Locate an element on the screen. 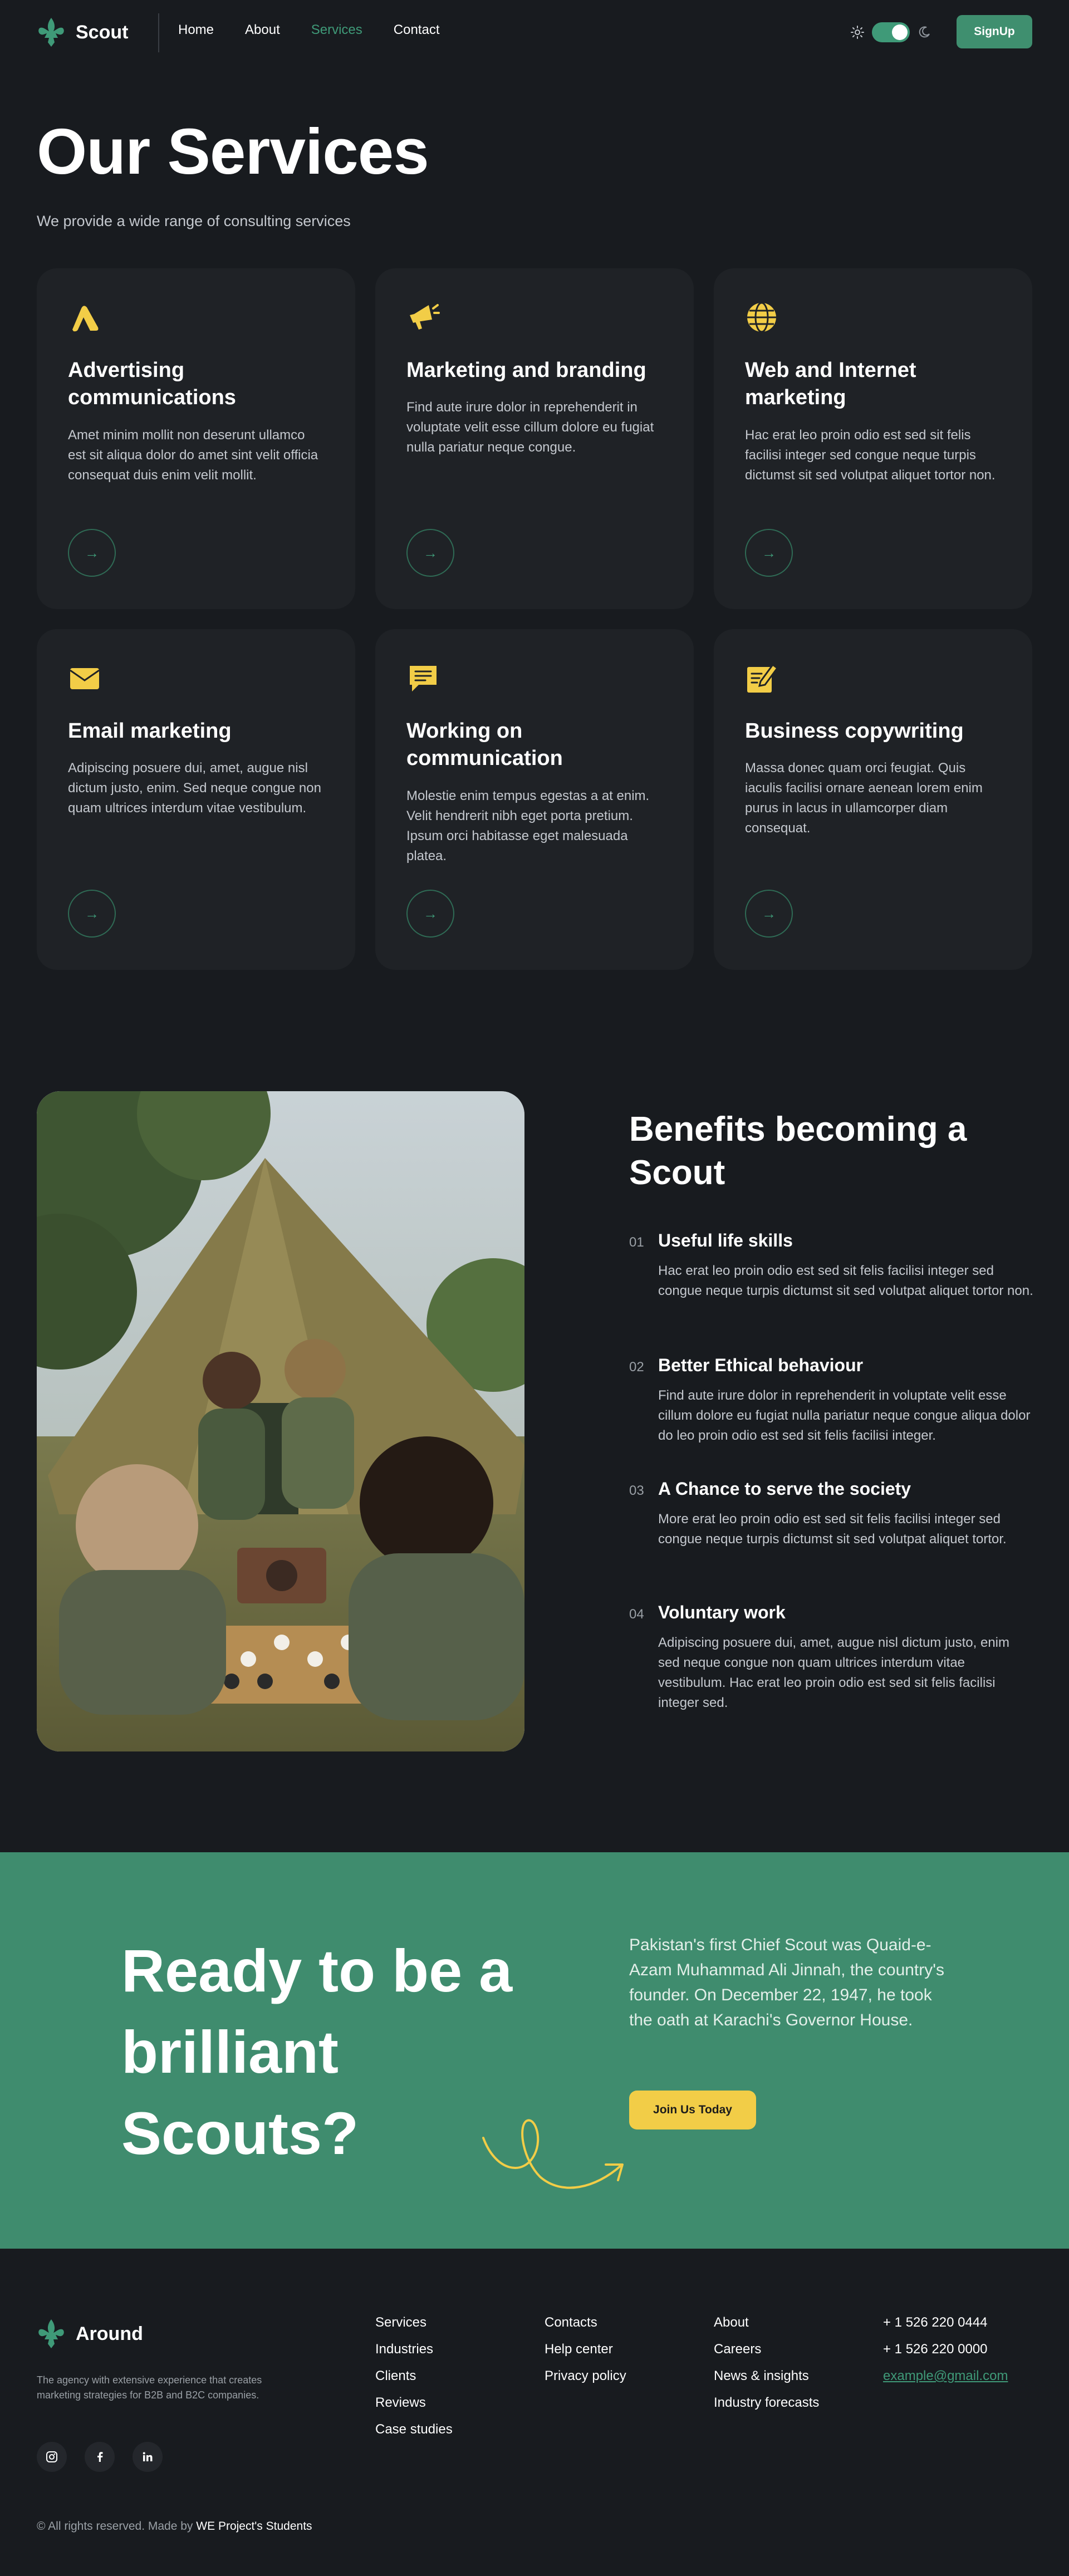 The height and width of the screenshot is (2576, 1069). nav-home: Home is located at coordinates (196, 30).